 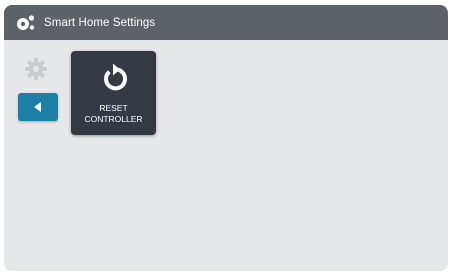 What do you see at coordinates (26, 22) in the screenshot?
I see `smart-home-icon` at bounding box center [26, 22].